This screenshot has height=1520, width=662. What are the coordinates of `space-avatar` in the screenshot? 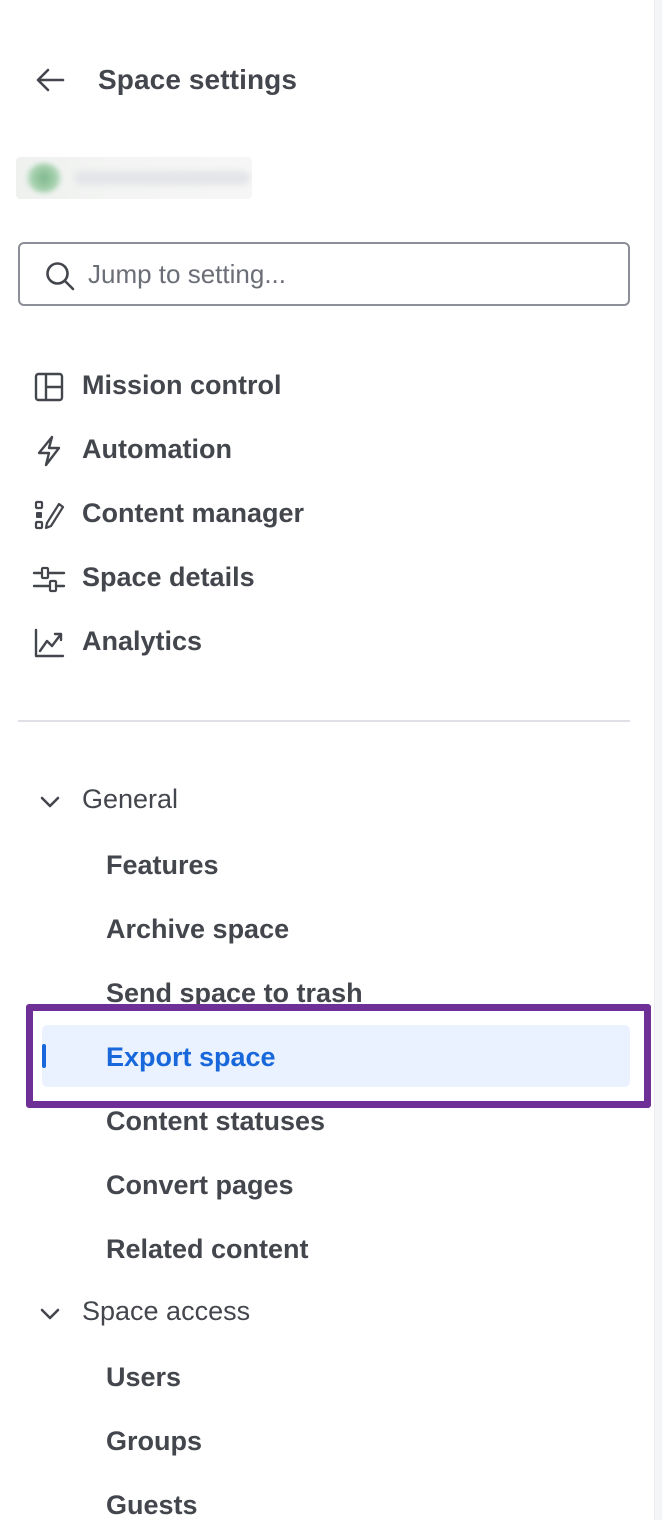 It's located at (44, 178).